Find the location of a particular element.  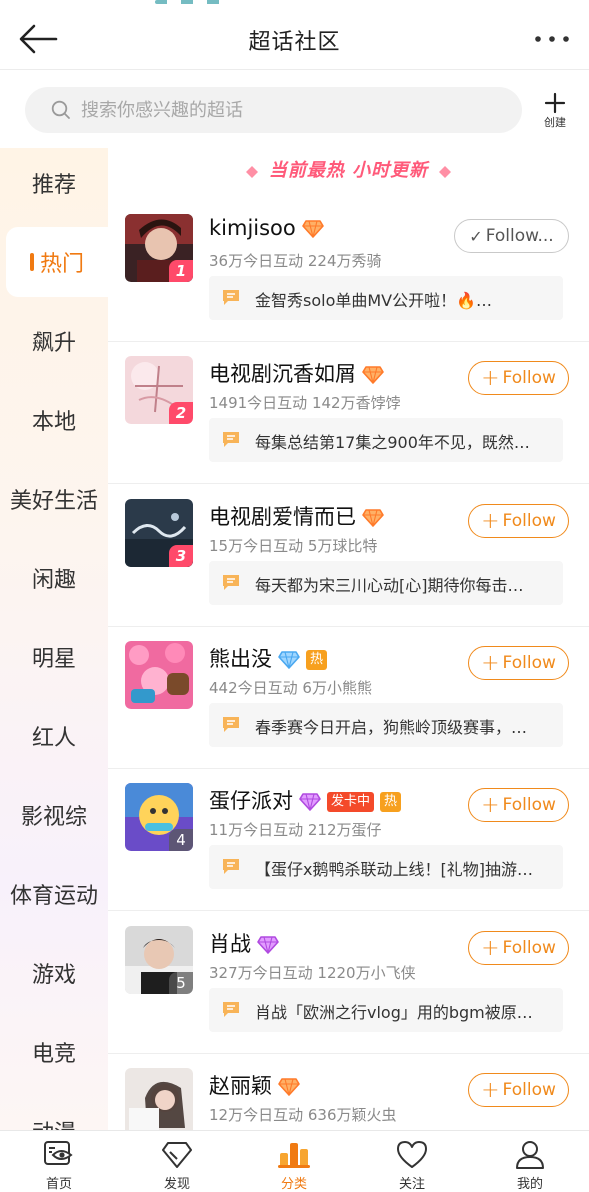

sidebar-item-label: 电竞 is located at coordinates (53, 1054).